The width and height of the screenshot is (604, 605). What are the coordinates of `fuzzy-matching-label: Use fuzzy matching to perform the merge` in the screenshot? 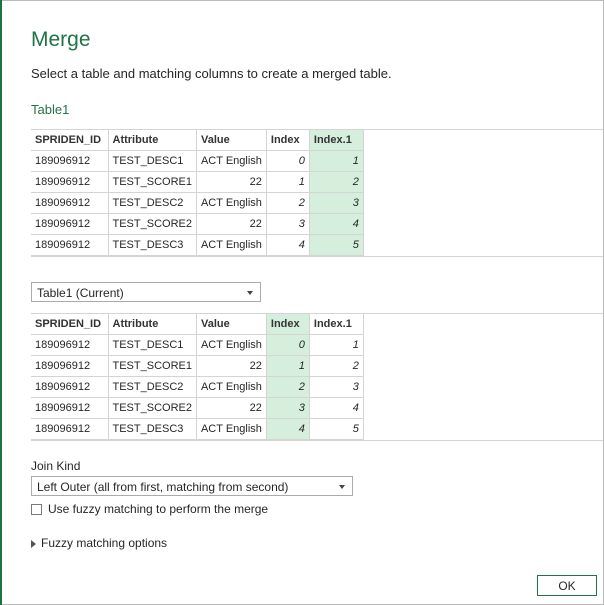 It's located at (158, 509).